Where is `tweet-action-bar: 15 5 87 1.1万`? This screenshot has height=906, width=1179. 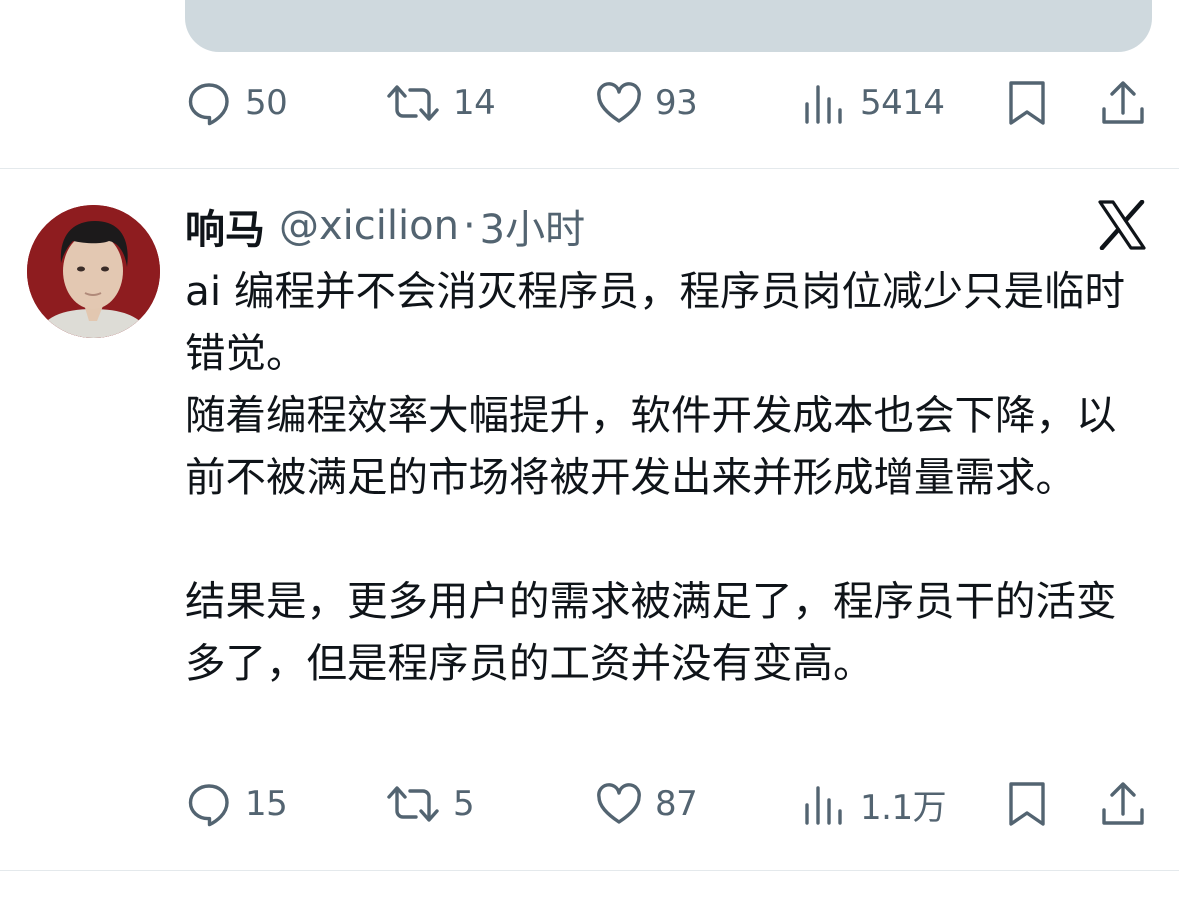
tweet-action-bar: 15 5 87 1.1万 is located at coordinates (667, 804).